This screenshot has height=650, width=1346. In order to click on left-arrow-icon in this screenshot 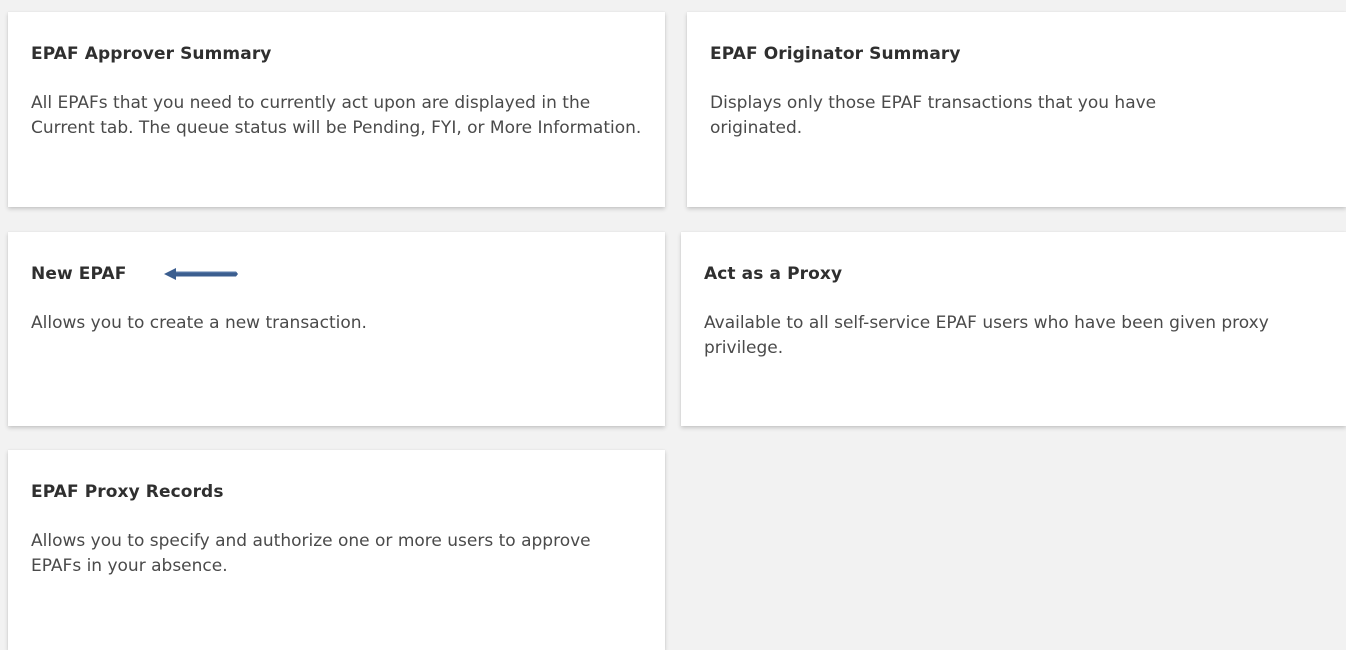, I will do `click(201, 274)`.